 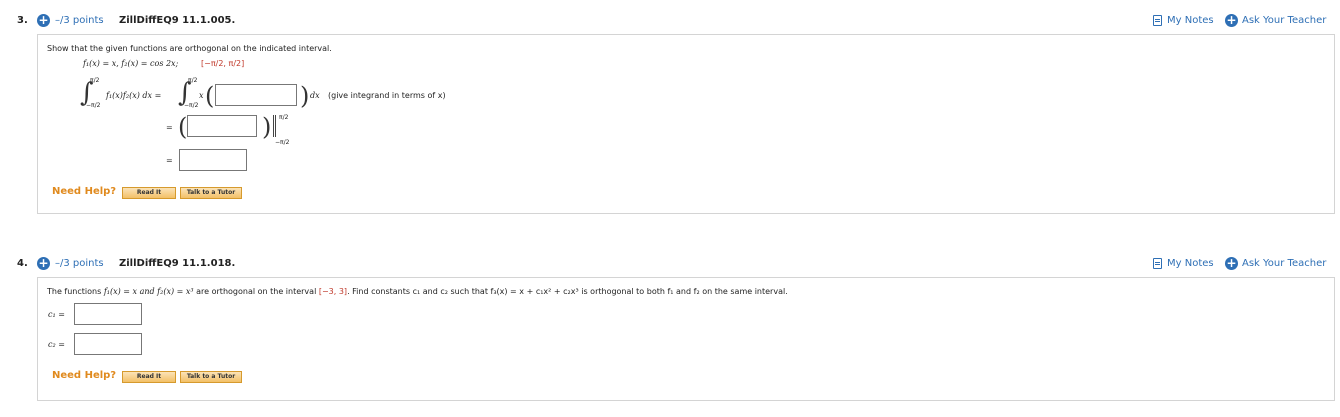 What do you see at coordinates (284, 117) in the screenshot?
I see `eval-upper: π/2` at bounding box center [284, 117].